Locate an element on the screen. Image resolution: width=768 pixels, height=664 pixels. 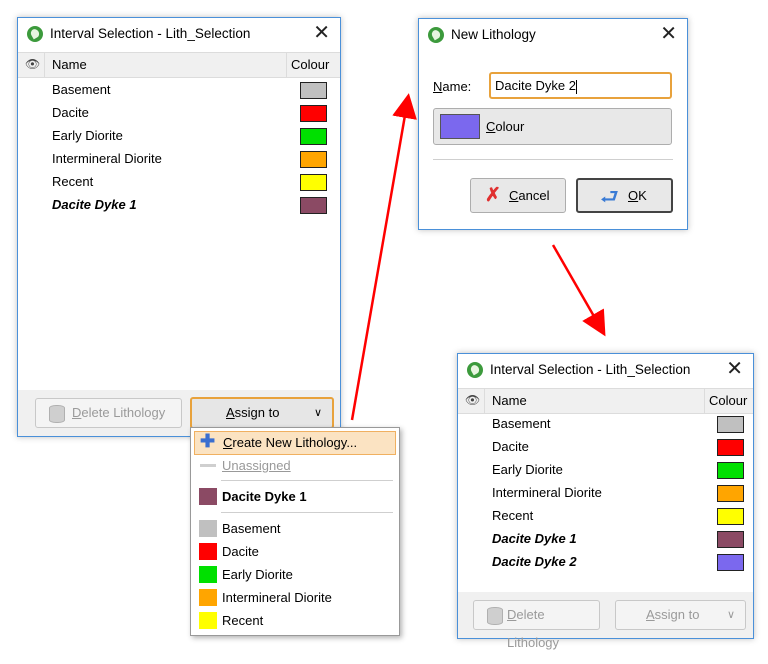
lithology-name: Dacite Dyke 2 is located at coordinates (534, 561).